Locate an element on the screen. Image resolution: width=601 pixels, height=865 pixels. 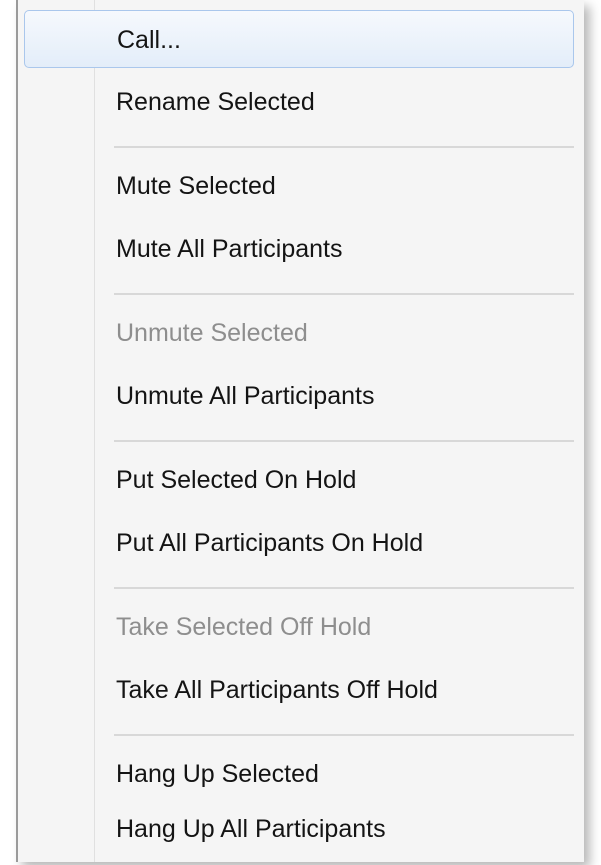
menu-item-hang-up-all-participants: Hang Up All Participants is located at coordinates (299, 829).